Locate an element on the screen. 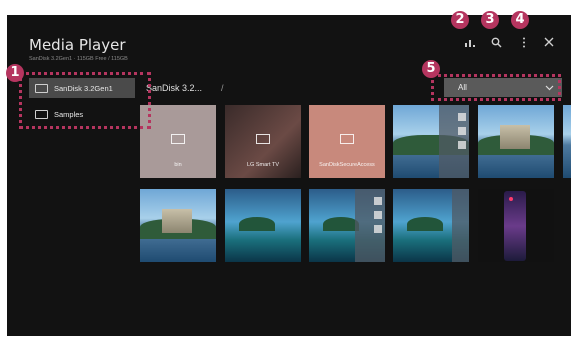  close-icon is located at coordinates (549, 44).